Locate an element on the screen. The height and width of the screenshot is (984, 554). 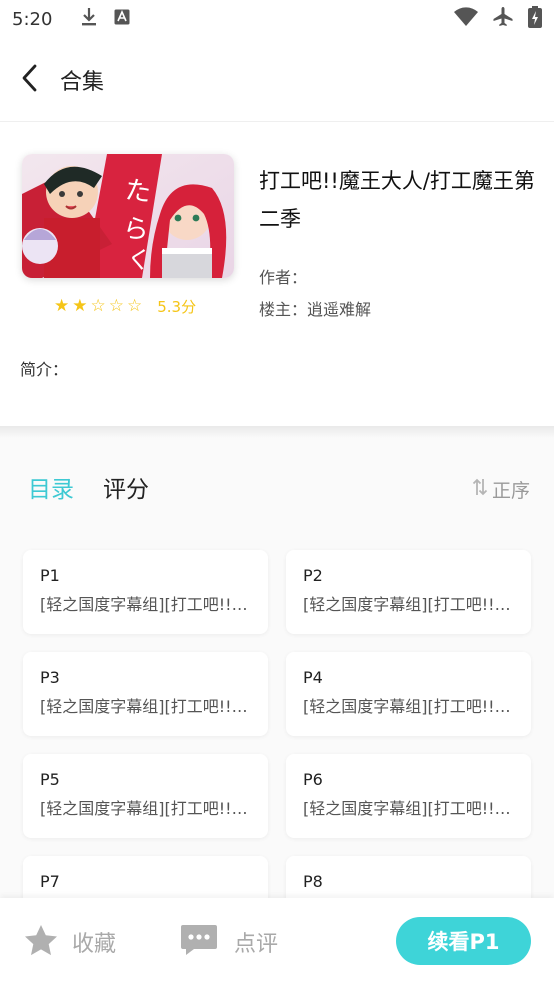
favorite-label: 收藏 is located at coordinates (94, 944).